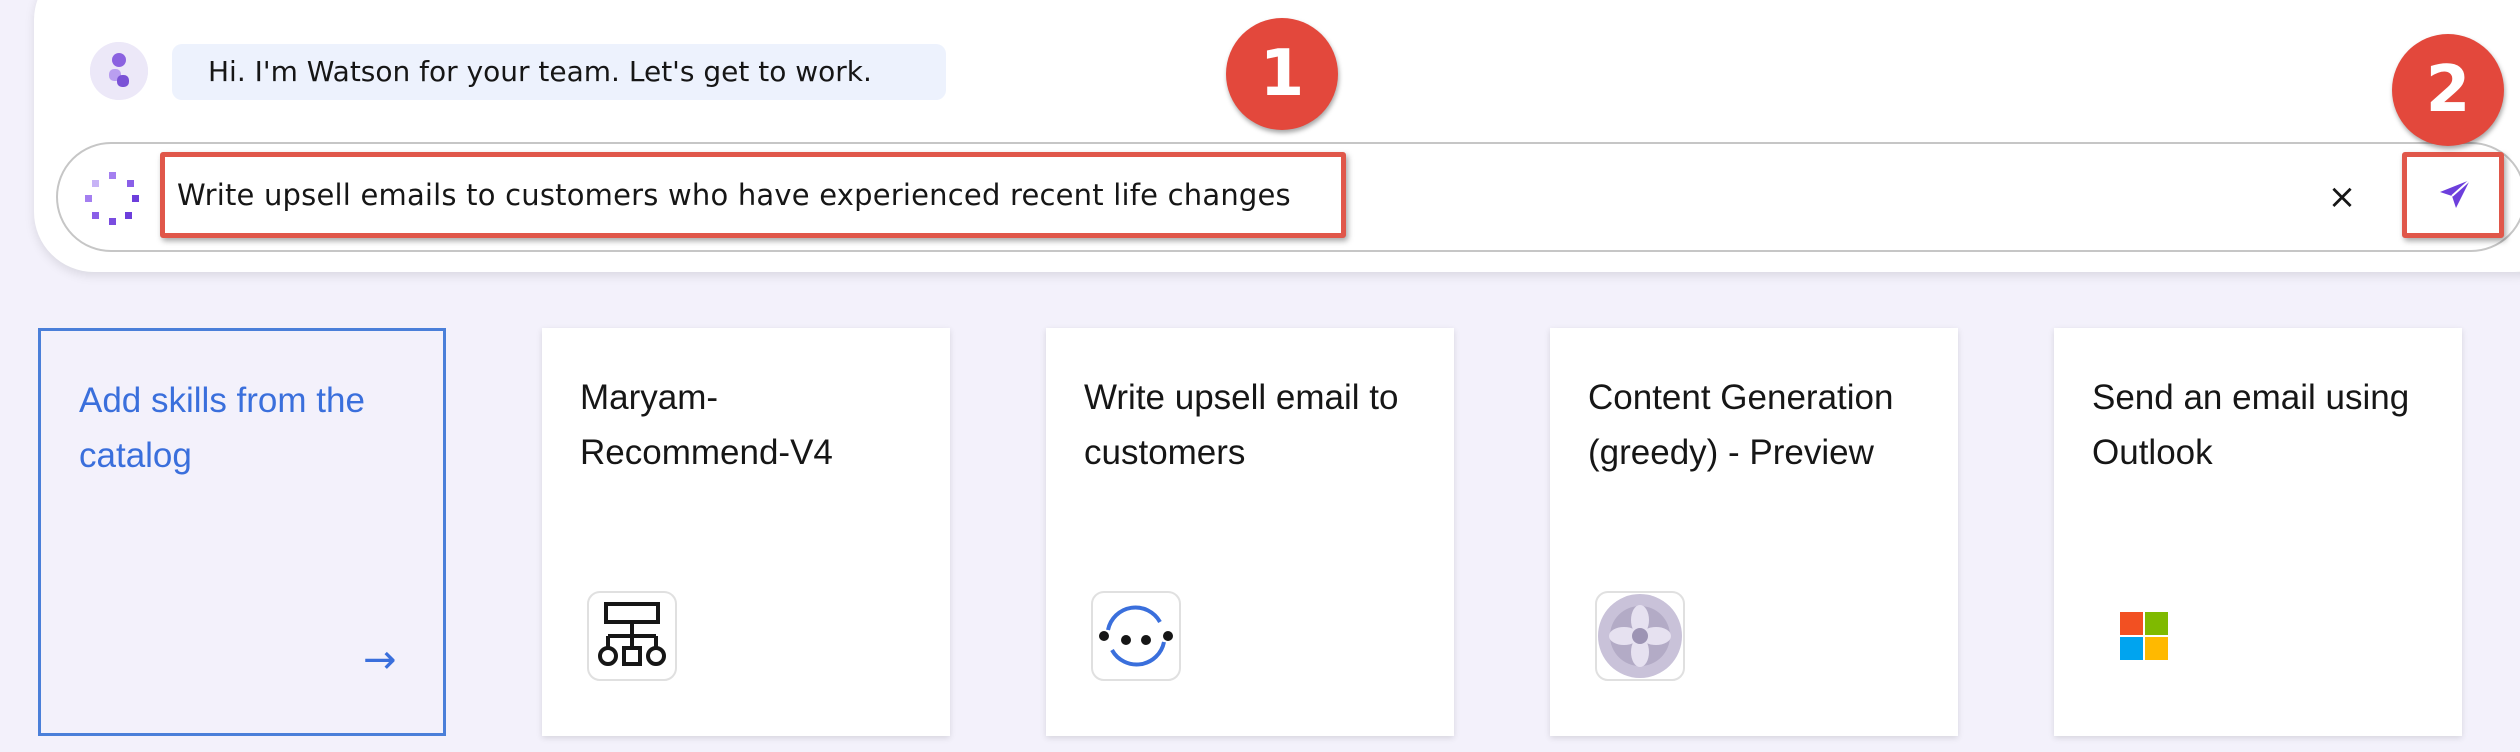 The width and height of the screenshot is (2520, 752). Describe the element at coordinates (2144, 636) in the screenshot. I see `microsoft-logo-icon` at that location.